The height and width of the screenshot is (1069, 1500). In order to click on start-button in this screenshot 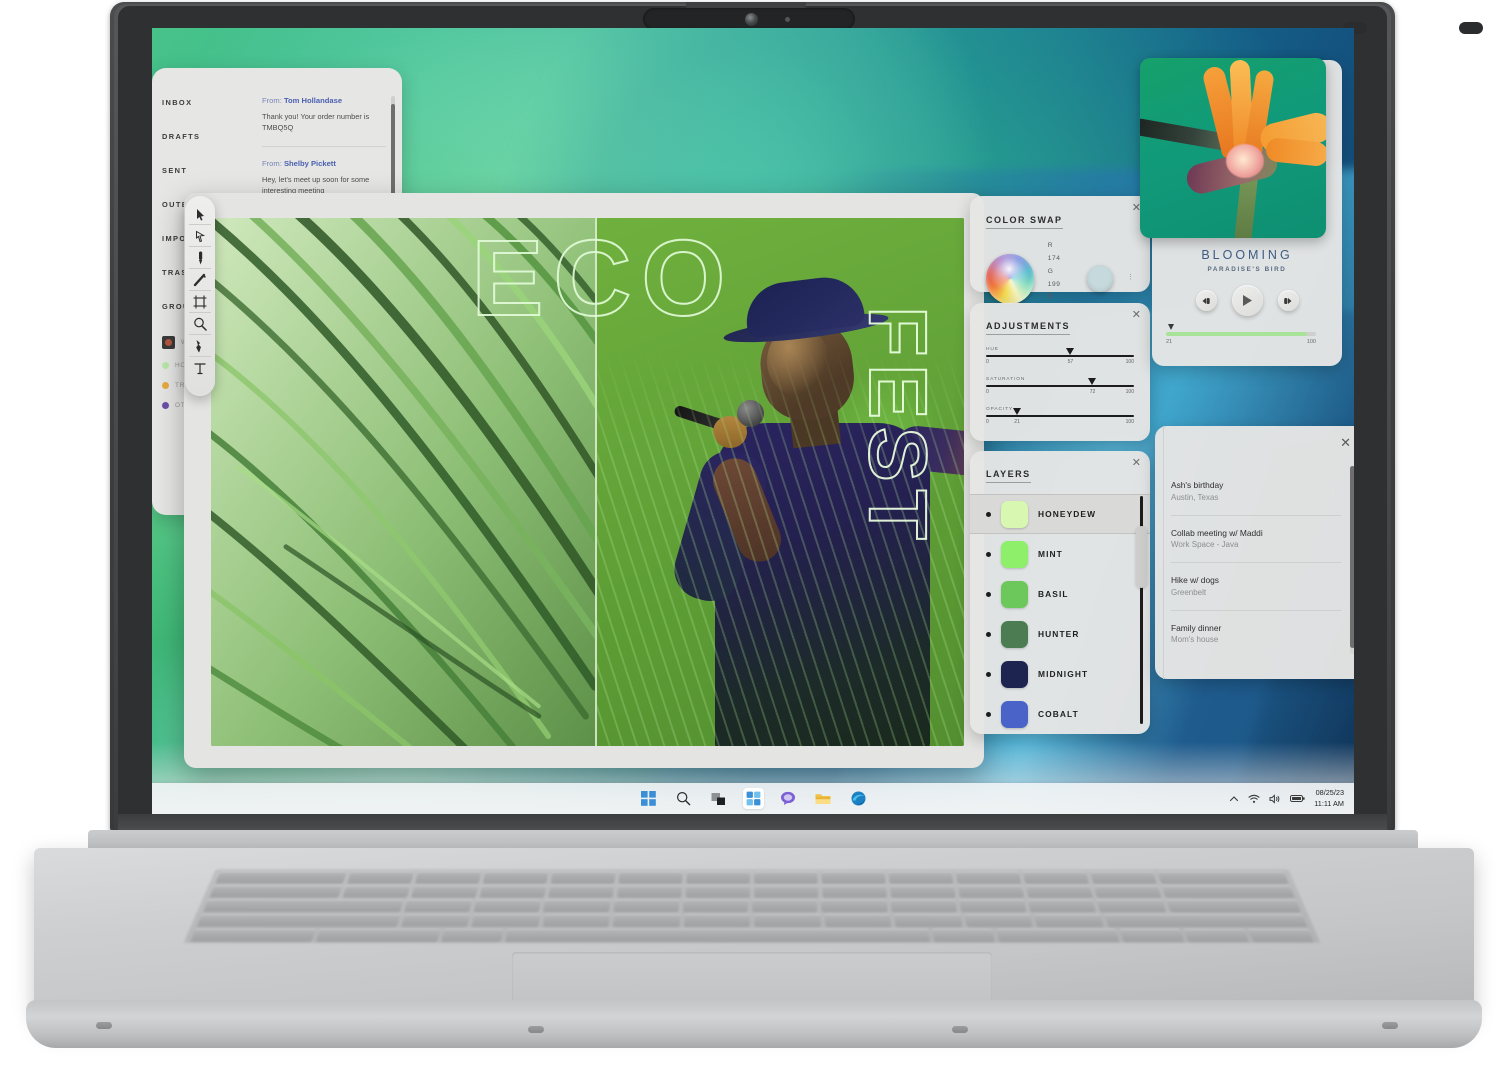, I will do `click(648, 798)`.